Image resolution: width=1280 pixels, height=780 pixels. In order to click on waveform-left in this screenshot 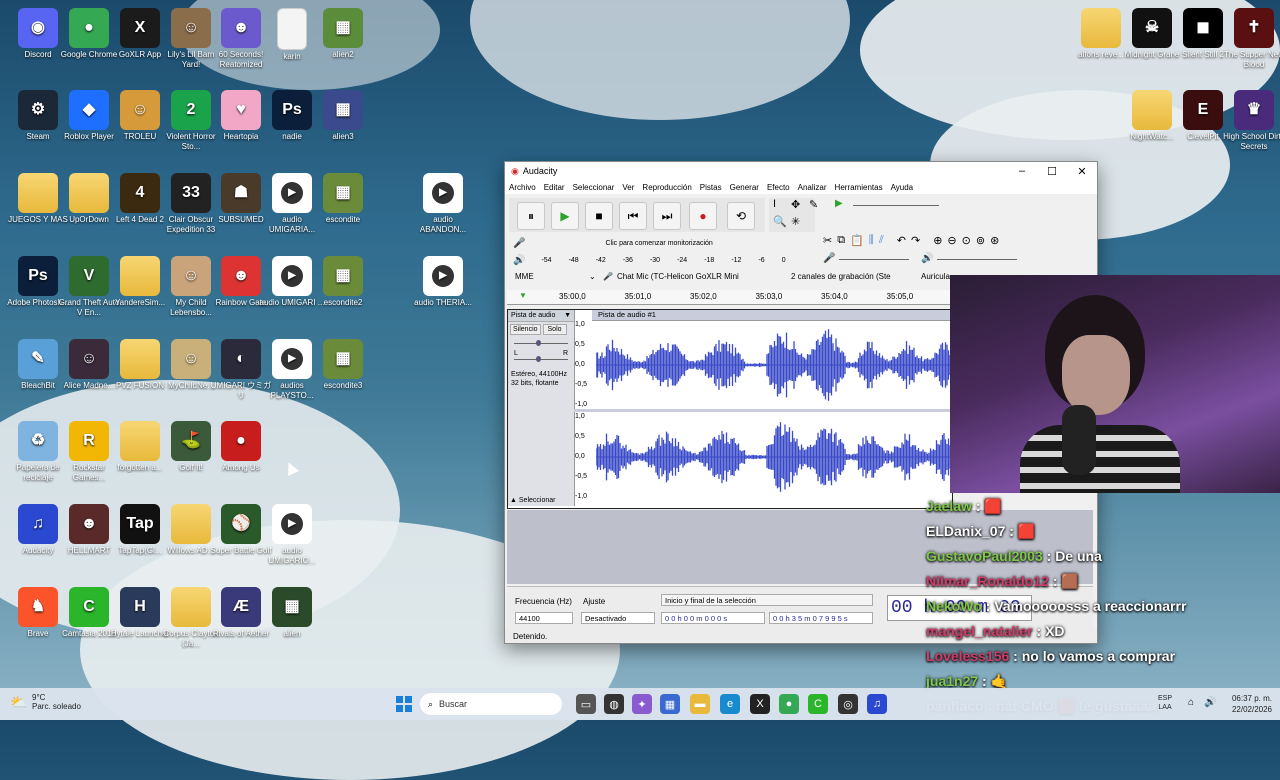, I will do `click(774, 365)`.